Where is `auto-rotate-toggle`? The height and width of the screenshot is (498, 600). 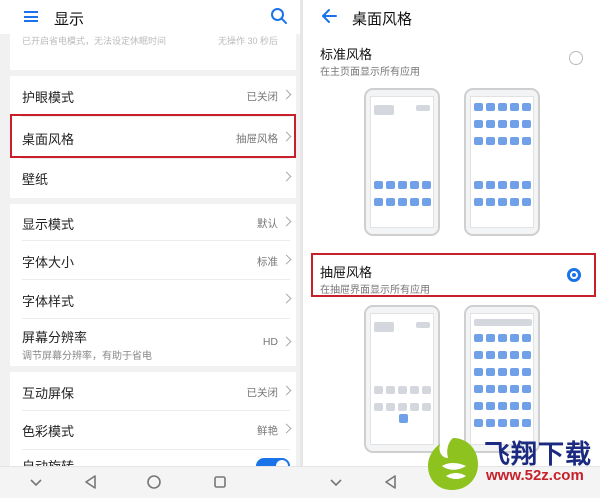
auto-rotate-toggle is located at coordinates (273, 462).